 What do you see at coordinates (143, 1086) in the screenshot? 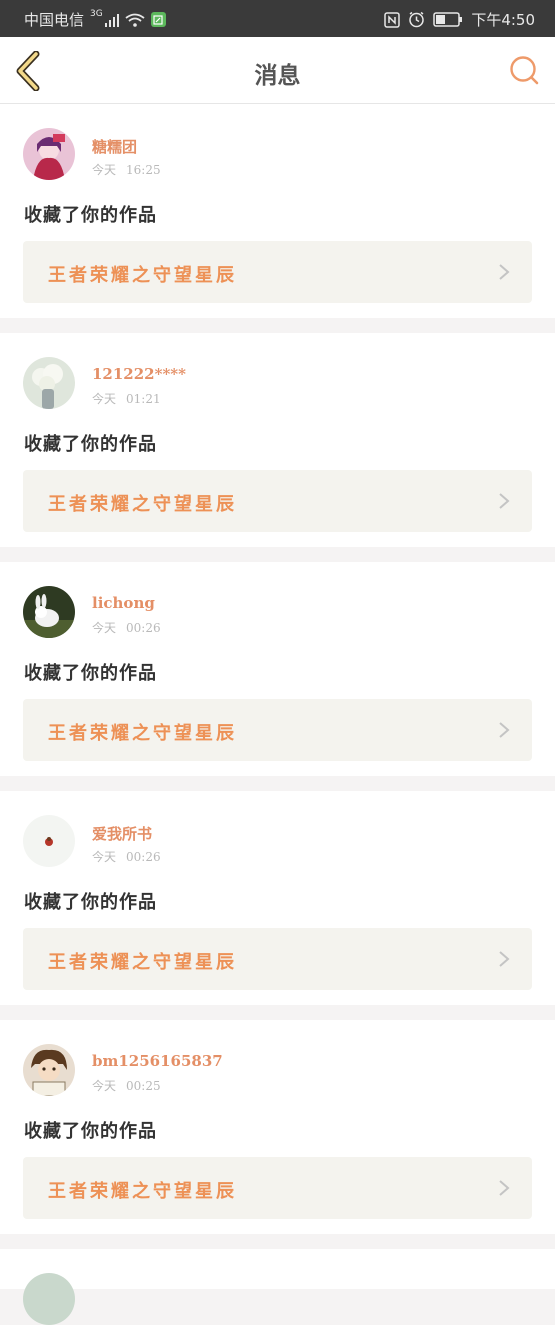
I see `timestamp-time: 00:25` at bounding box center [143, 1086].